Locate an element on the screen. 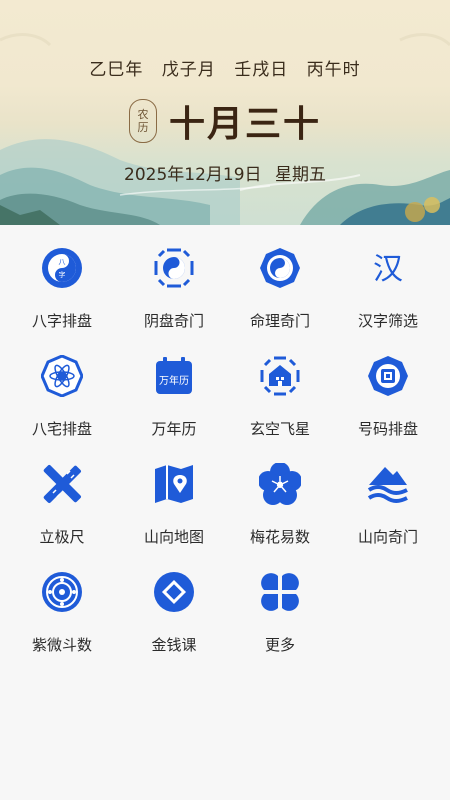 This screenshot has width=450, height=800. coin-icon is located at coordinates (174, 592).